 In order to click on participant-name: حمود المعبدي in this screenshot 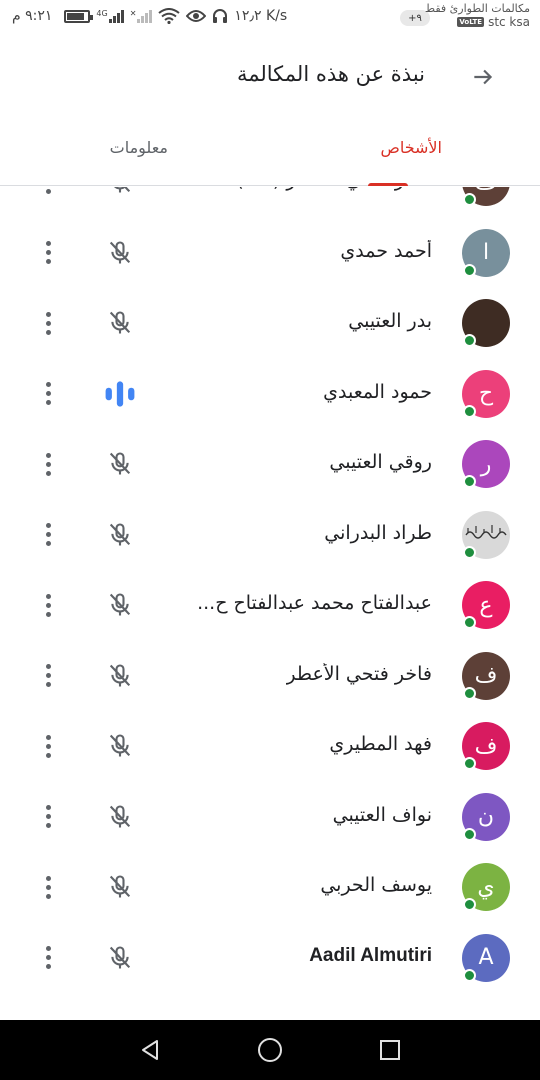, I will do `click(377, 391)`.